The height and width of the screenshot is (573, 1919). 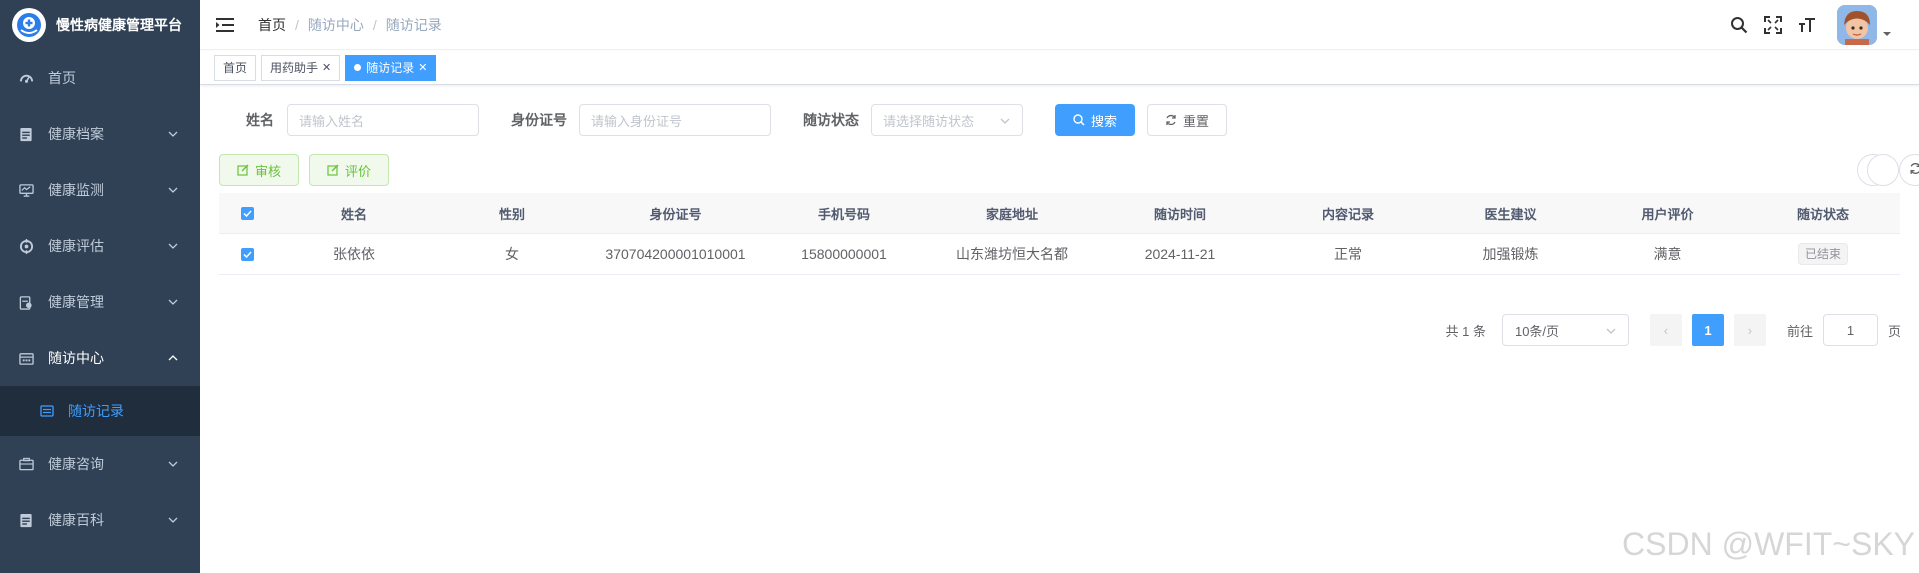 What do you see at coordinates (76, 358) in the screenshot?
I see `sidebar-item-label: 随访中心` at bounding box center [76, 358].